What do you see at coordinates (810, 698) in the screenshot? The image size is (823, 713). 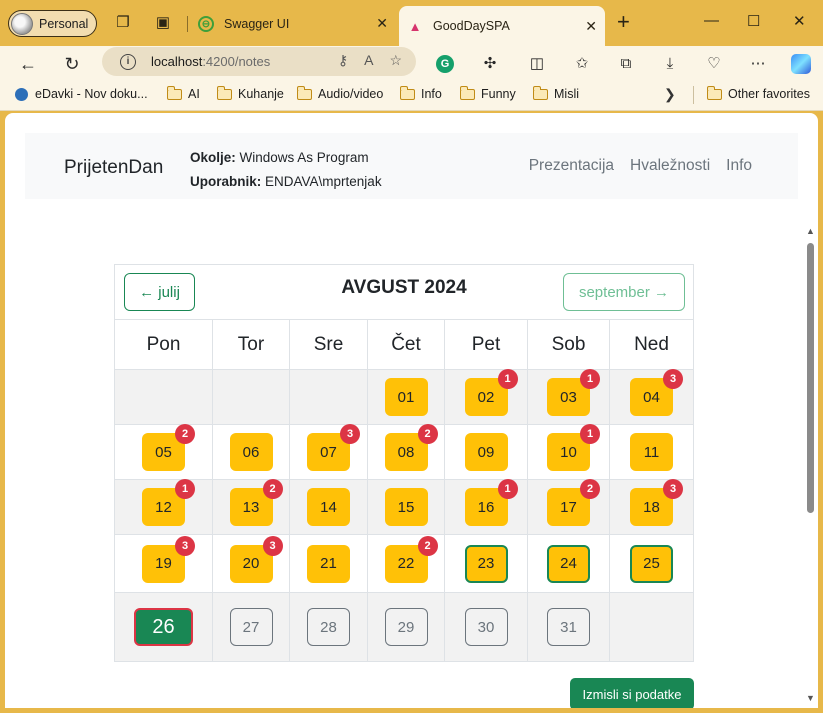 I see `scroll-down-icon: ▼` at bounding box center [810, 698].